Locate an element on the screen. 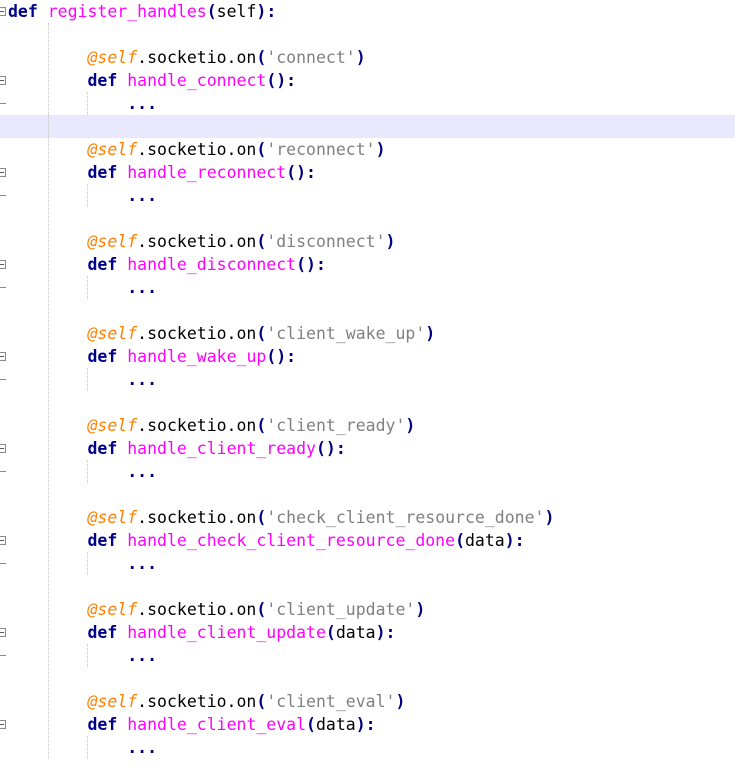  code-line: def handle_client_eval(data): is located at coordinates (367, 724).